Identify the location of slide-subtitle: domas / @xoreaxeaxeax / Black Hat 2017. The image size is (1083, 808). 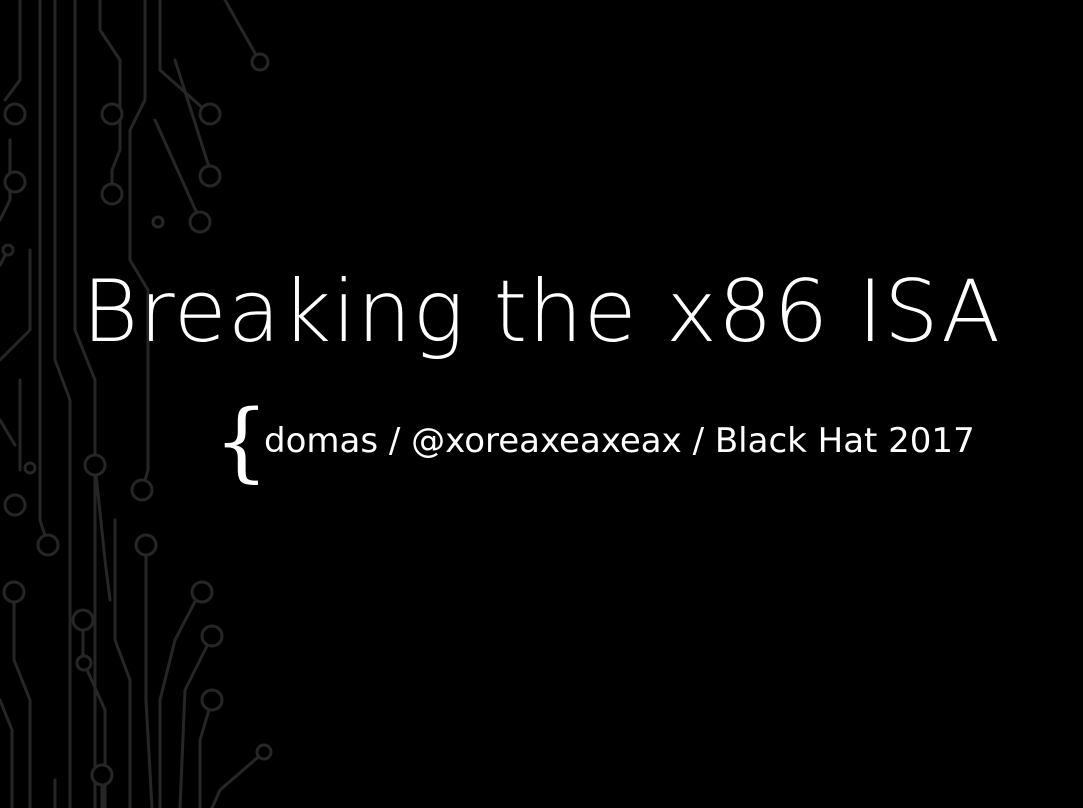
(619, 441).